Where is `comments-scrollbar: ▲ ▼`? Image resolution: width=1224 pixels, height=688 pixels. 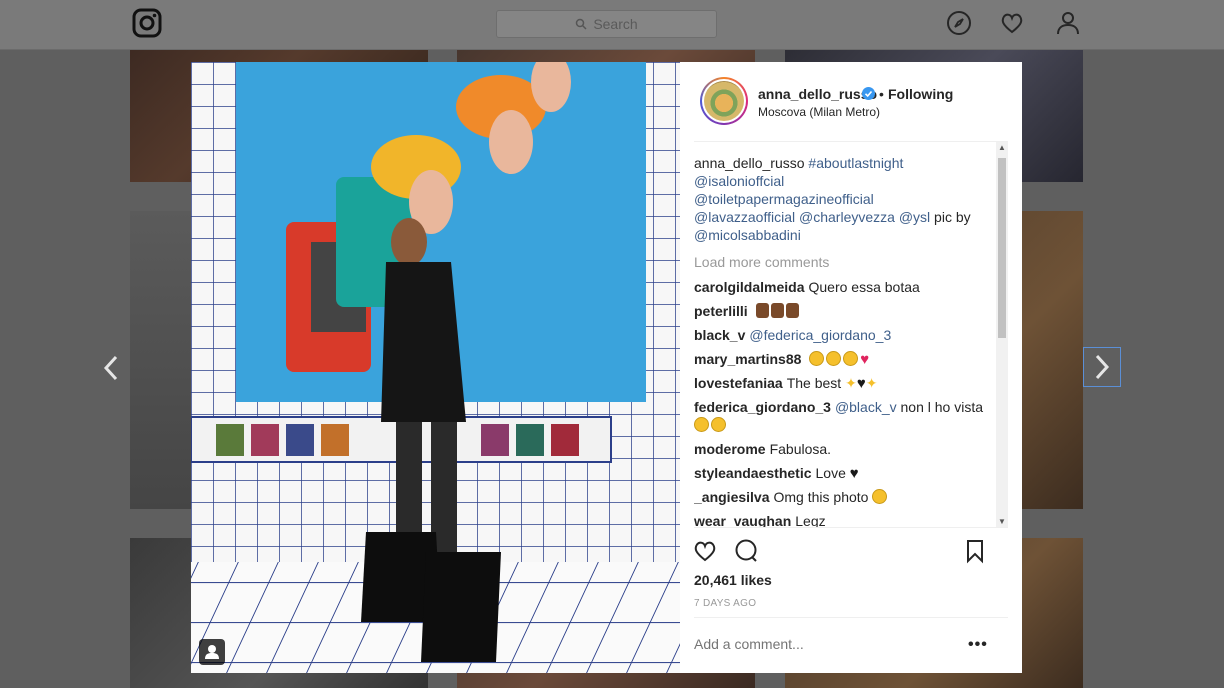 comments-scrollbar: ▲ ▼ is located at coordinates (1002, 334).